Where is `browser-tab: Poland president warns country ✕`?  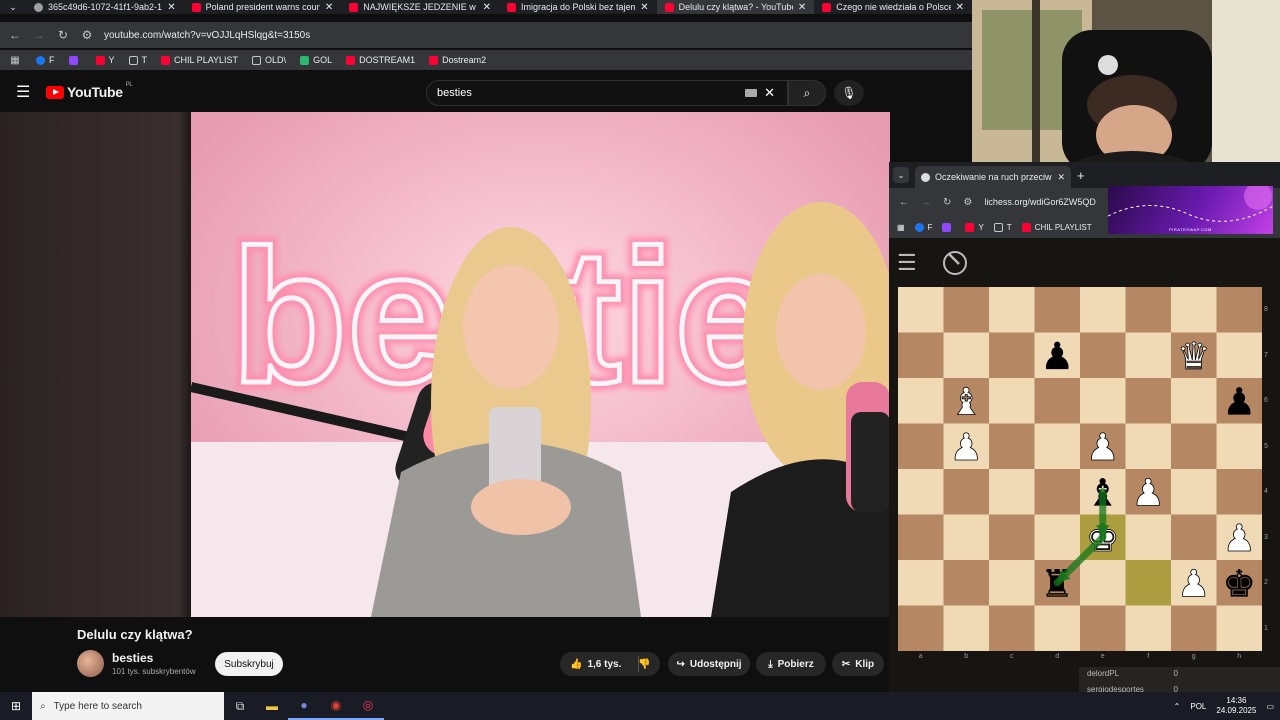 browser-tab: Poland president warns country ✕ is located at coordinates (263, 7).